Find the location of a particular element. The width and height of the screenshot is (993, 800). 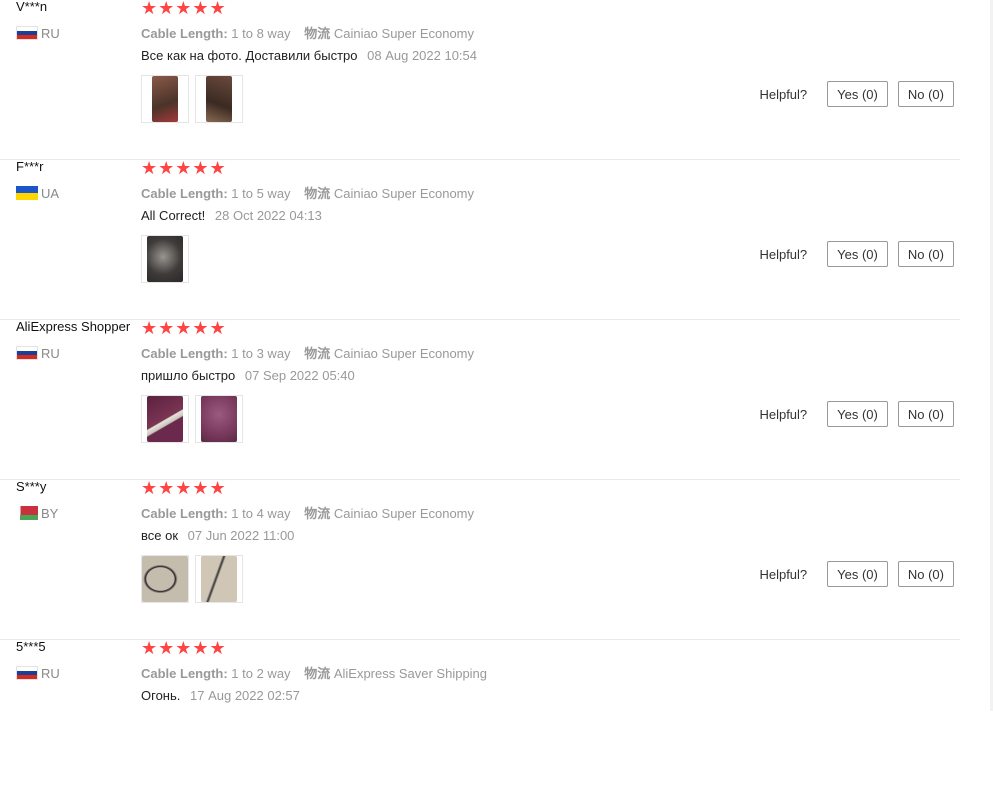

cable-length-value: 1 to 3 way is located at coordinates (261, 353).